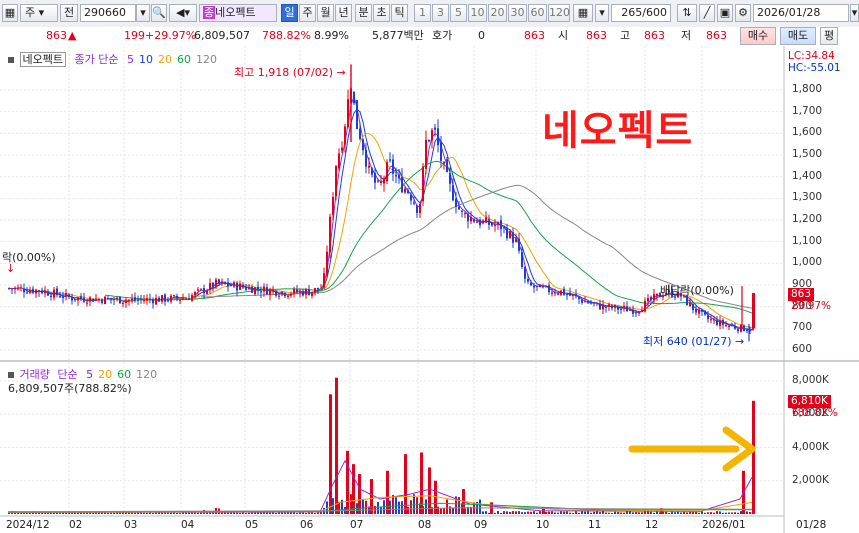 This screenshot has width=859, height=533. Describe the element at coordinates (440, 13) in the screenshot. I see `interval-button-3: 3` at that location.